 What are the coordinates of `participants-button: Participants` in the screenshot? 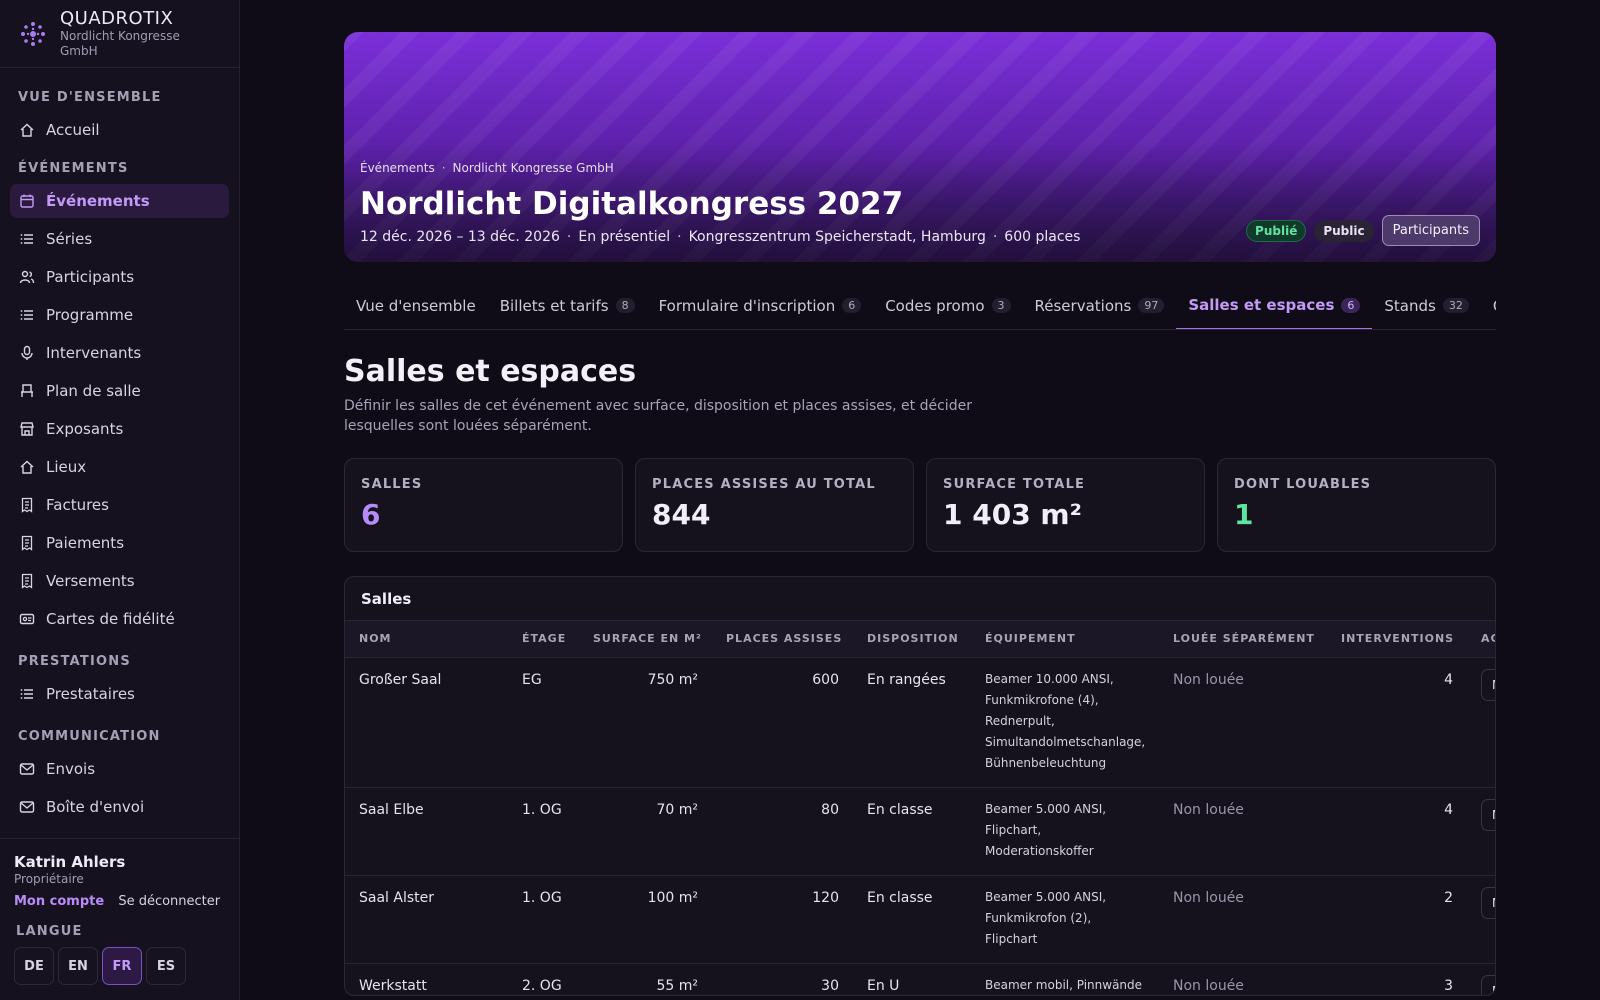 It's located at (1430, 230).